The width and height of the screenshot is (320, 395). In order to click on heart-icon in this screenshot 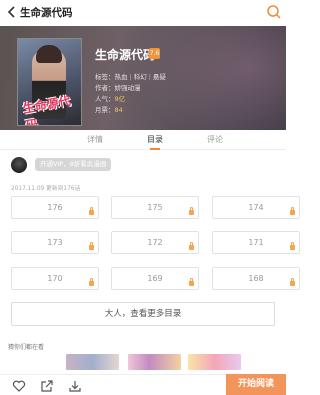, I will do `click(19, 386)`.